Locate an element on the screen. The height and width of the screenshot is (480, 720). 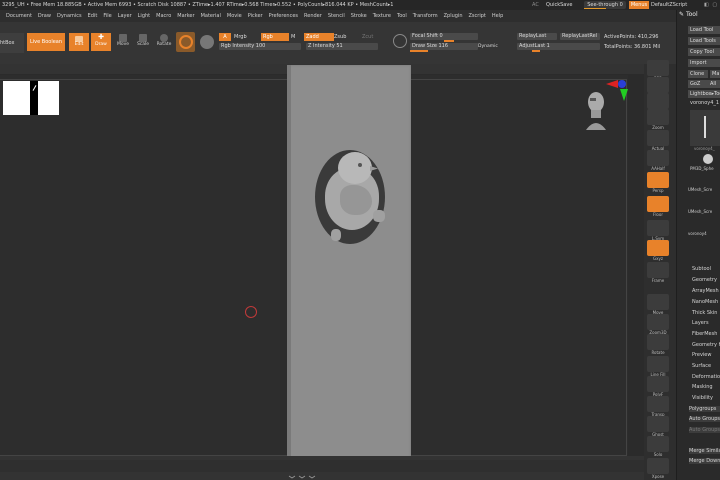
menu-texture: Texture is located at coordinates (382, 16).